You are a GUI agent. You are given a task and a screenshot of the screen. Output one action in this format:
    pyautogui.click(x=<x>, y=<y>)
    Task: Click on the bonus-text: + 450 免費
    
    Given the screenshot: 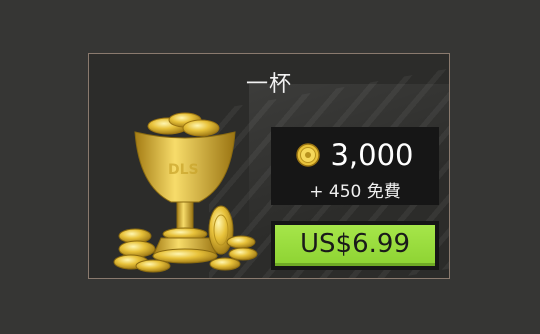 What is the action you would take?
    pyautogui.click(x=355, y=192)
    